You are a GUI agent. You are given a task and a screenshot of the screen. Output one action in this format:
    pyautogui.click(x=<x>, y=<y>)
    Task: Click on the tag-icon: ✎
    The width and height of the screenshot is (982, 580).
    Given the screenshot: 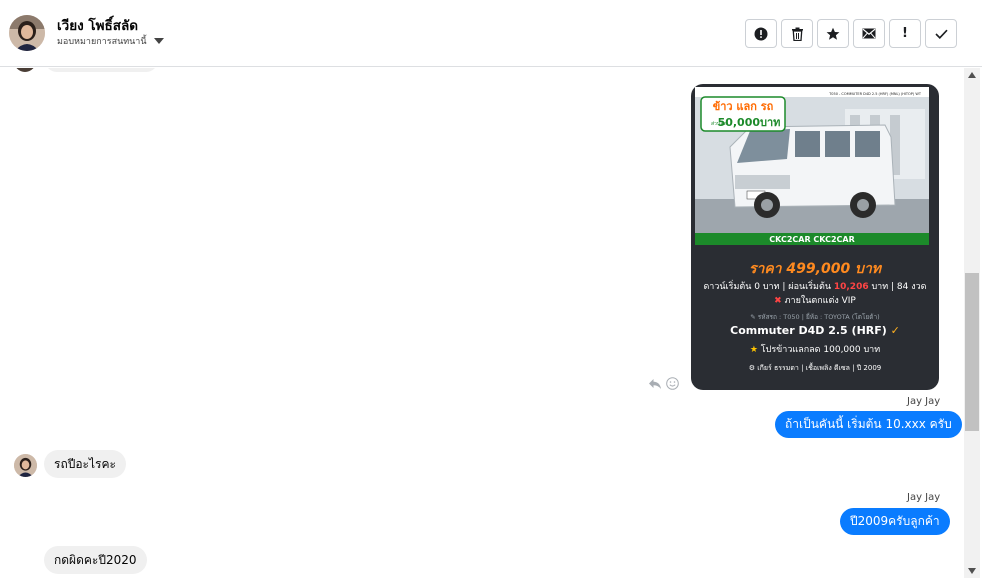 What is the action you would take?
    pyautogui.click(x=753, y=317)
    